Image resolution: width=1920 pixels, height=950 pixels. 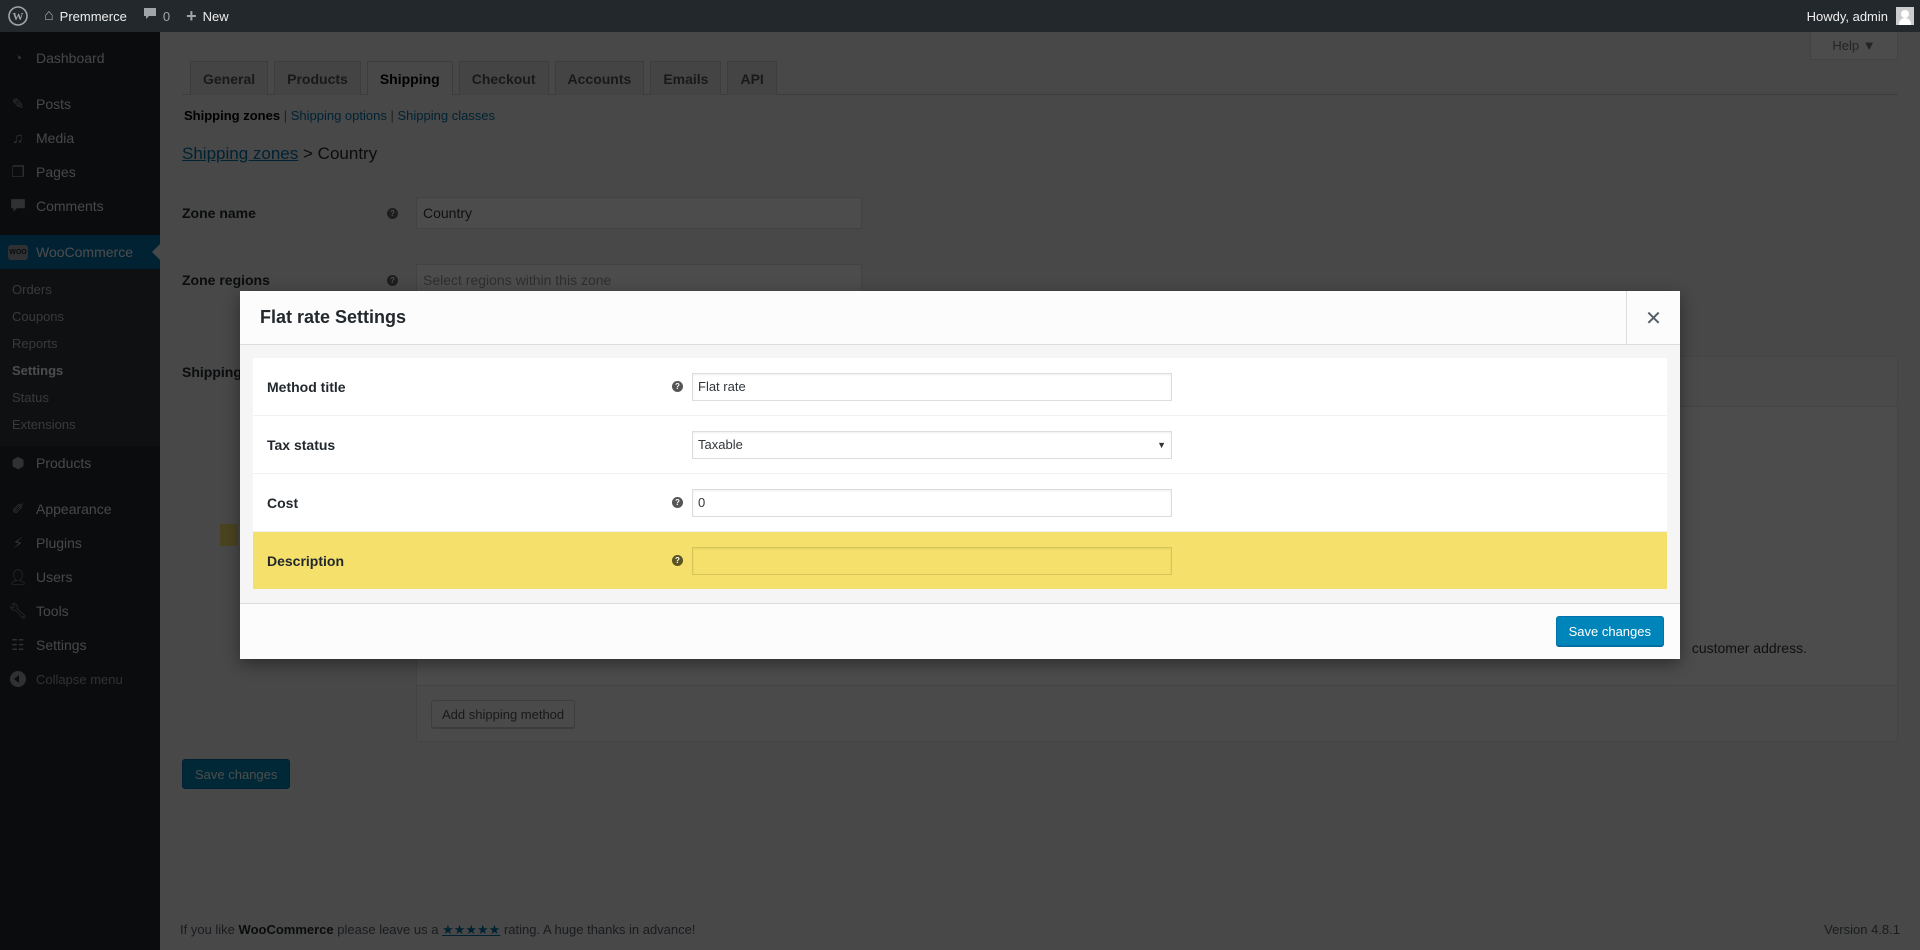 What do you see at coordinates (166, 16) in the screenshot?
I see `comments-count: 0` at bounding box center [166, 16].